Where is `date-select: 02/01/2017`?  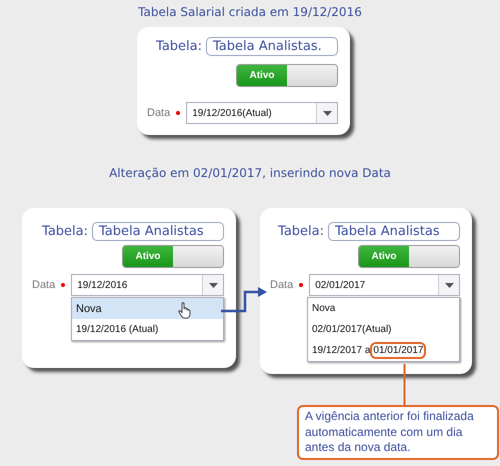 date-select: 02/01/2017 is located at coordinates (384, 285).